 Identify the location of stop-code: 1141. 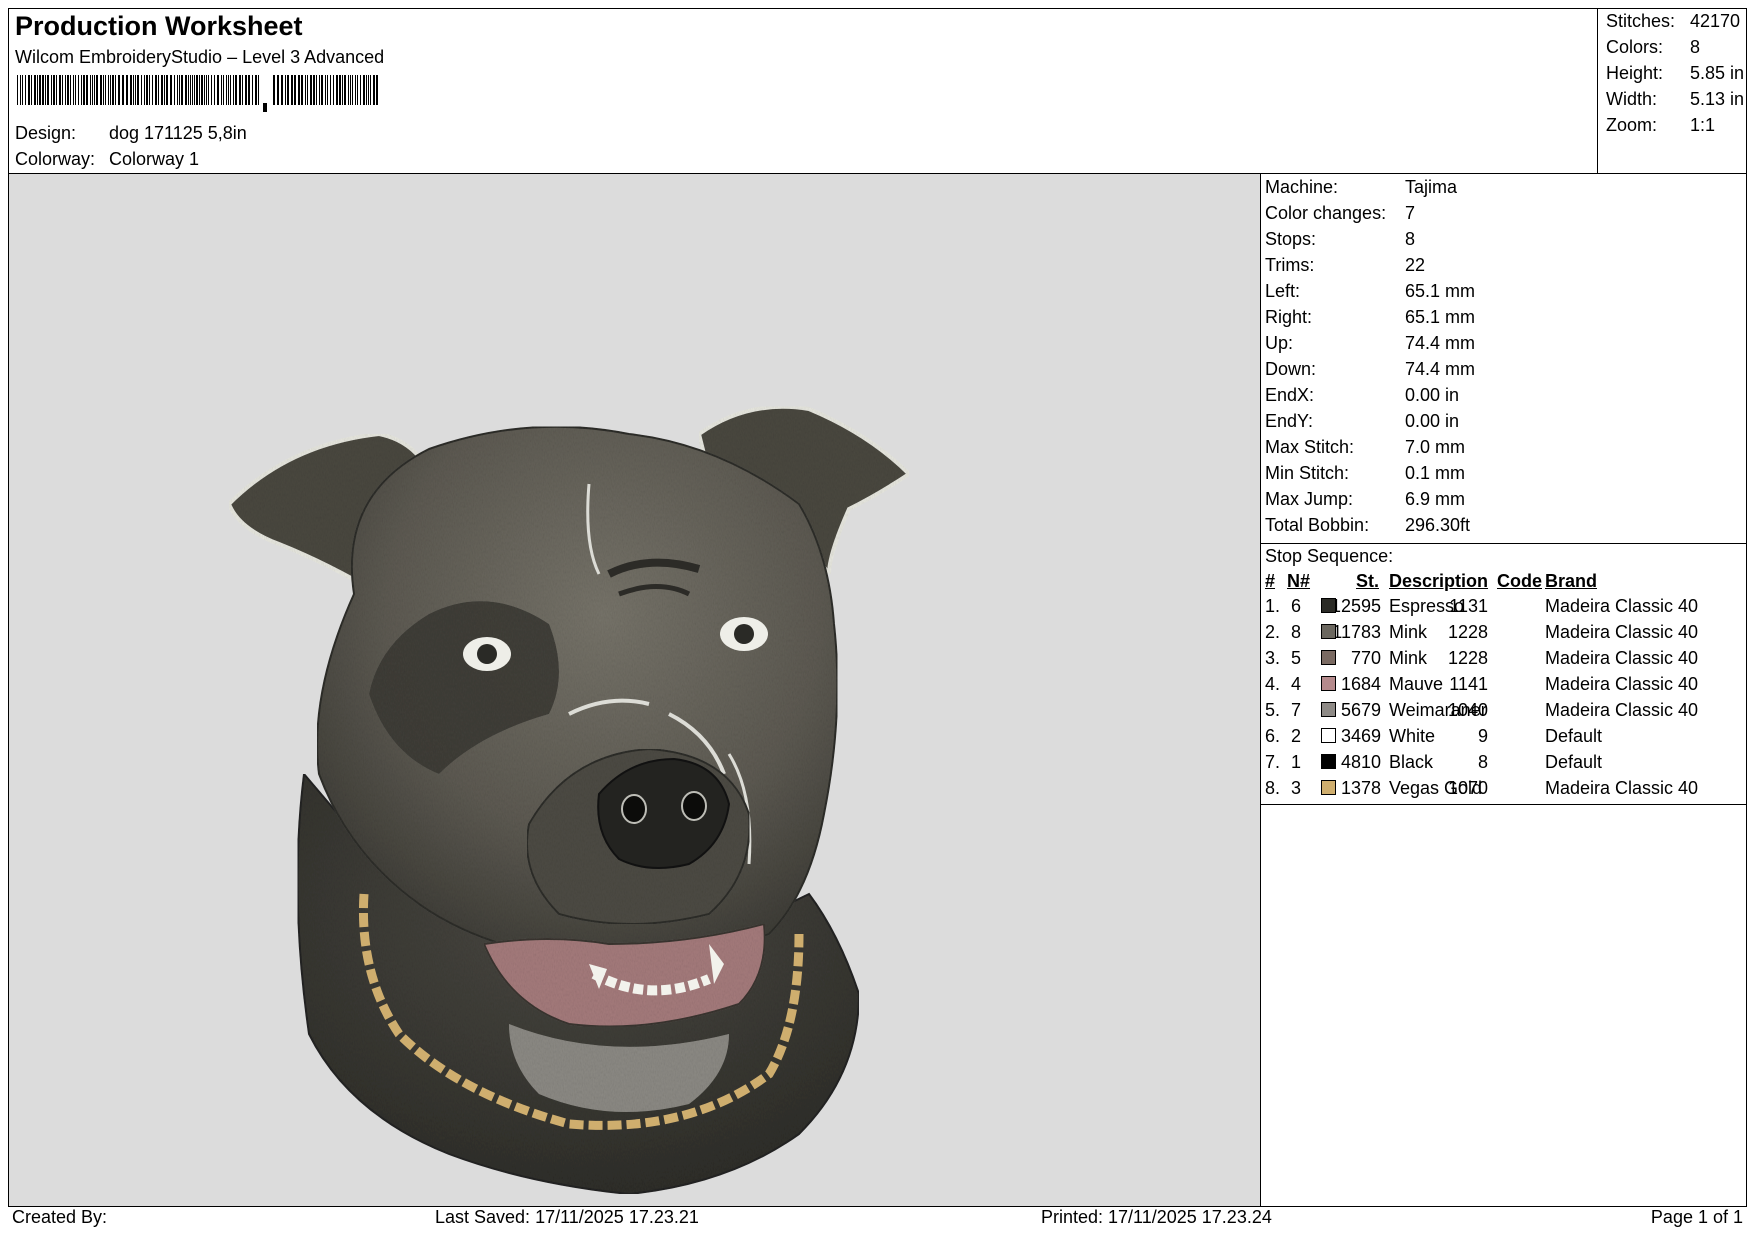
(1468, 684).